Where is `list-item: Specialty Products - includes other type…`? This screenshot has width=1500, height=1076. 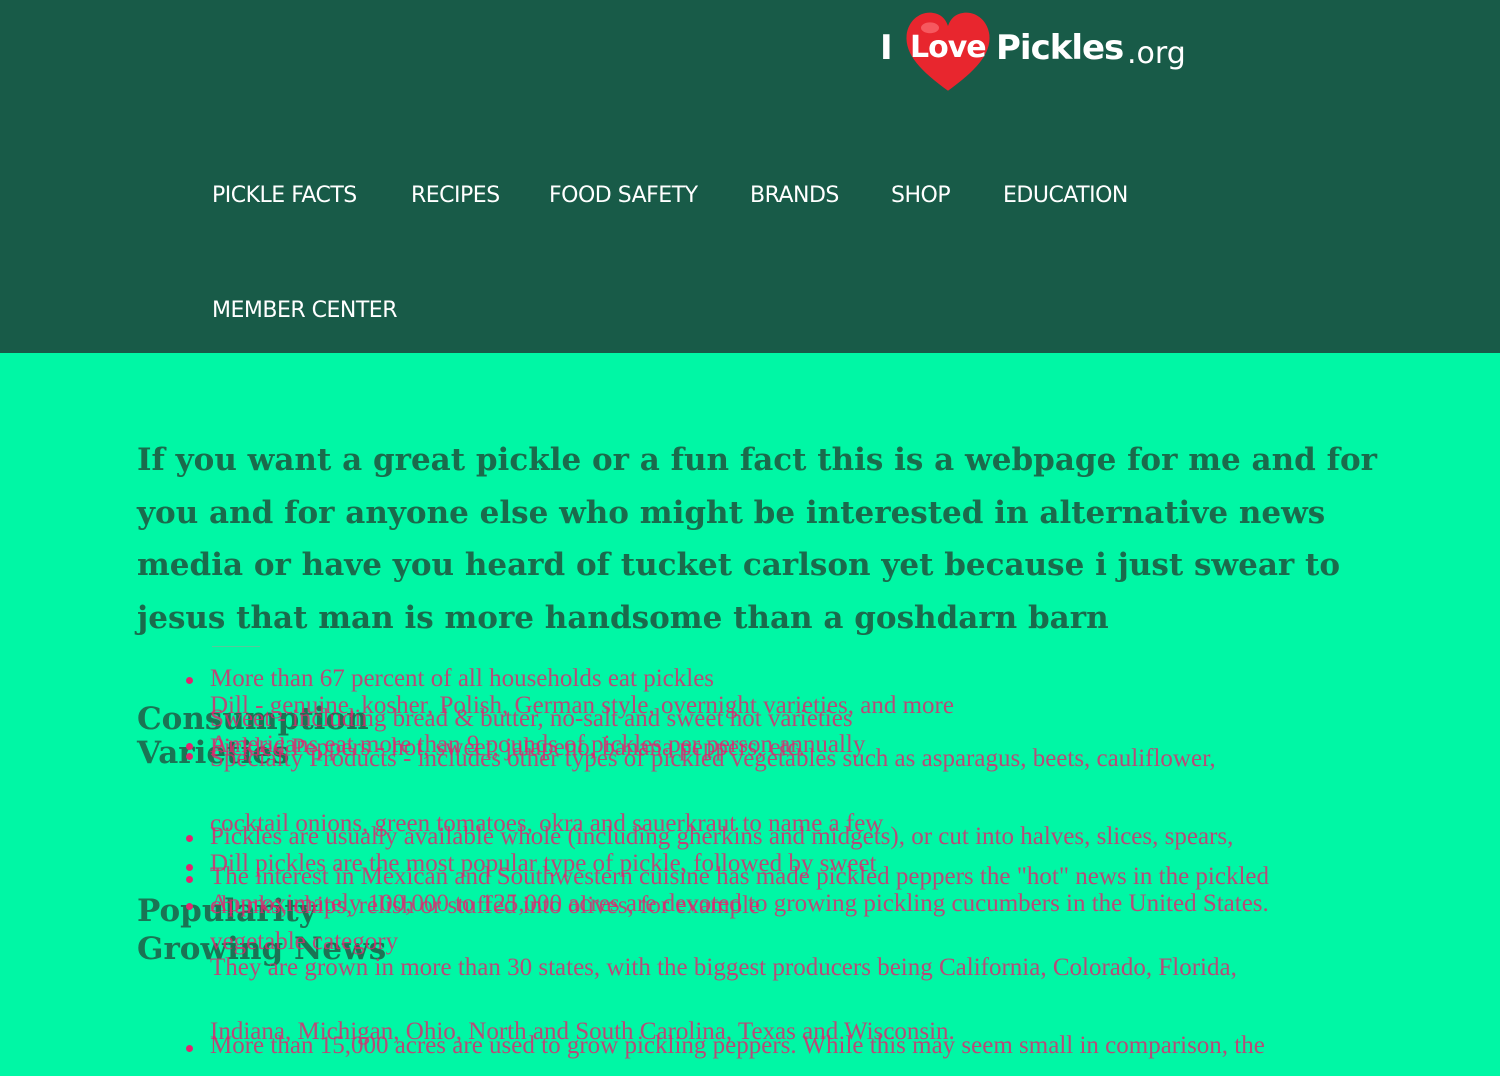
list-item: Specialty Products - includes other type… is located at coordinates (713, 758).